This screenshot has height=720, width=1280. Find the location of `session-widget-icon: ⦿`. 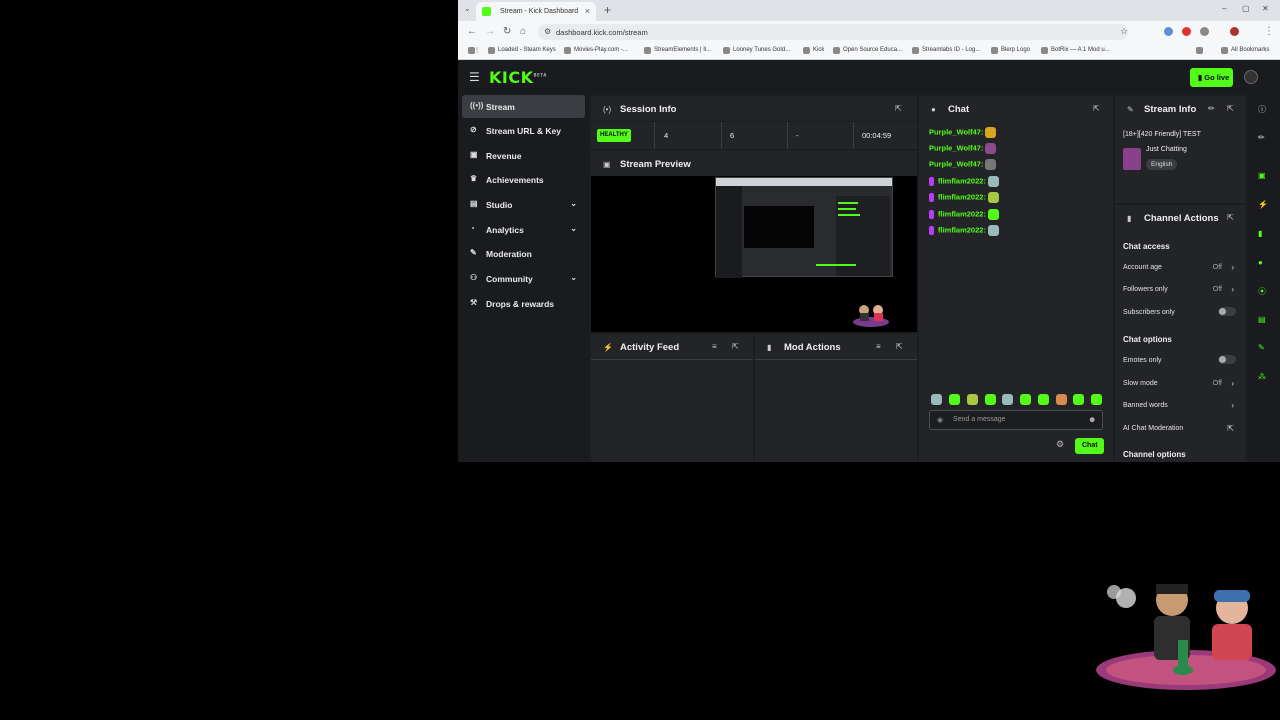

session-widget-icon: ⦿ is located at coordinates (1262, 291).